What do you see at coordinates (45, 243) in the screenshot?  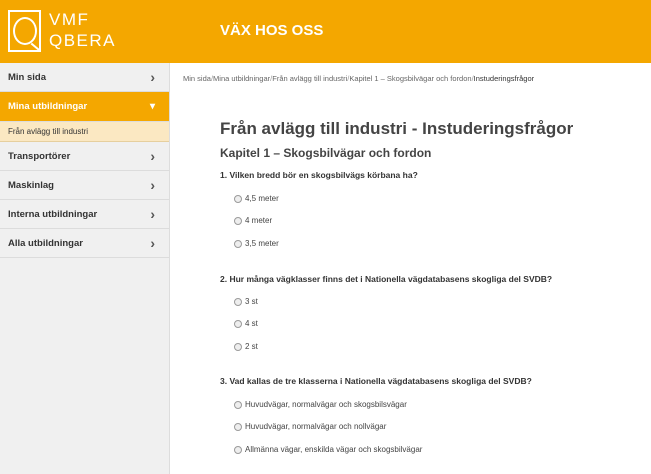 I see `sidebar-item-label: Alla utbildningar` at bounding box center [45, 243].